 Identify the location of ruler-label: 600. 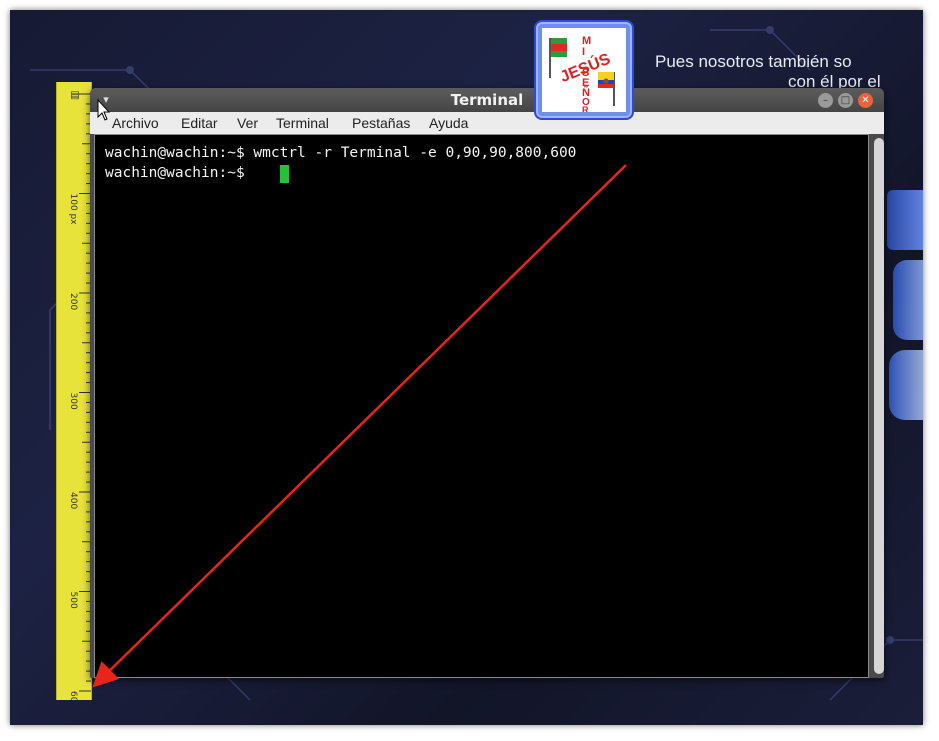
(73, 695).